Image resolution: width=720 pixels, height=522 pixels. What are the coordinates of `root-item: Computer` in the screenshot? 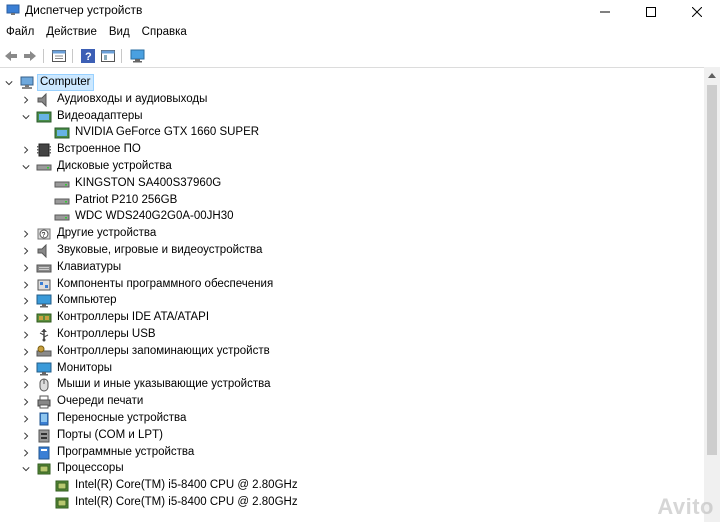 It's located at (47, 82).